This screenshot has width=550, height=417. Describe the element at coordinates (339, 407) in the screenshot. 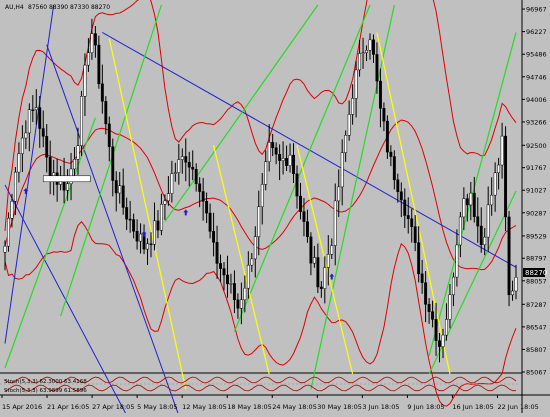

I see `time-tick-label: 30 May 18:05` at that location.